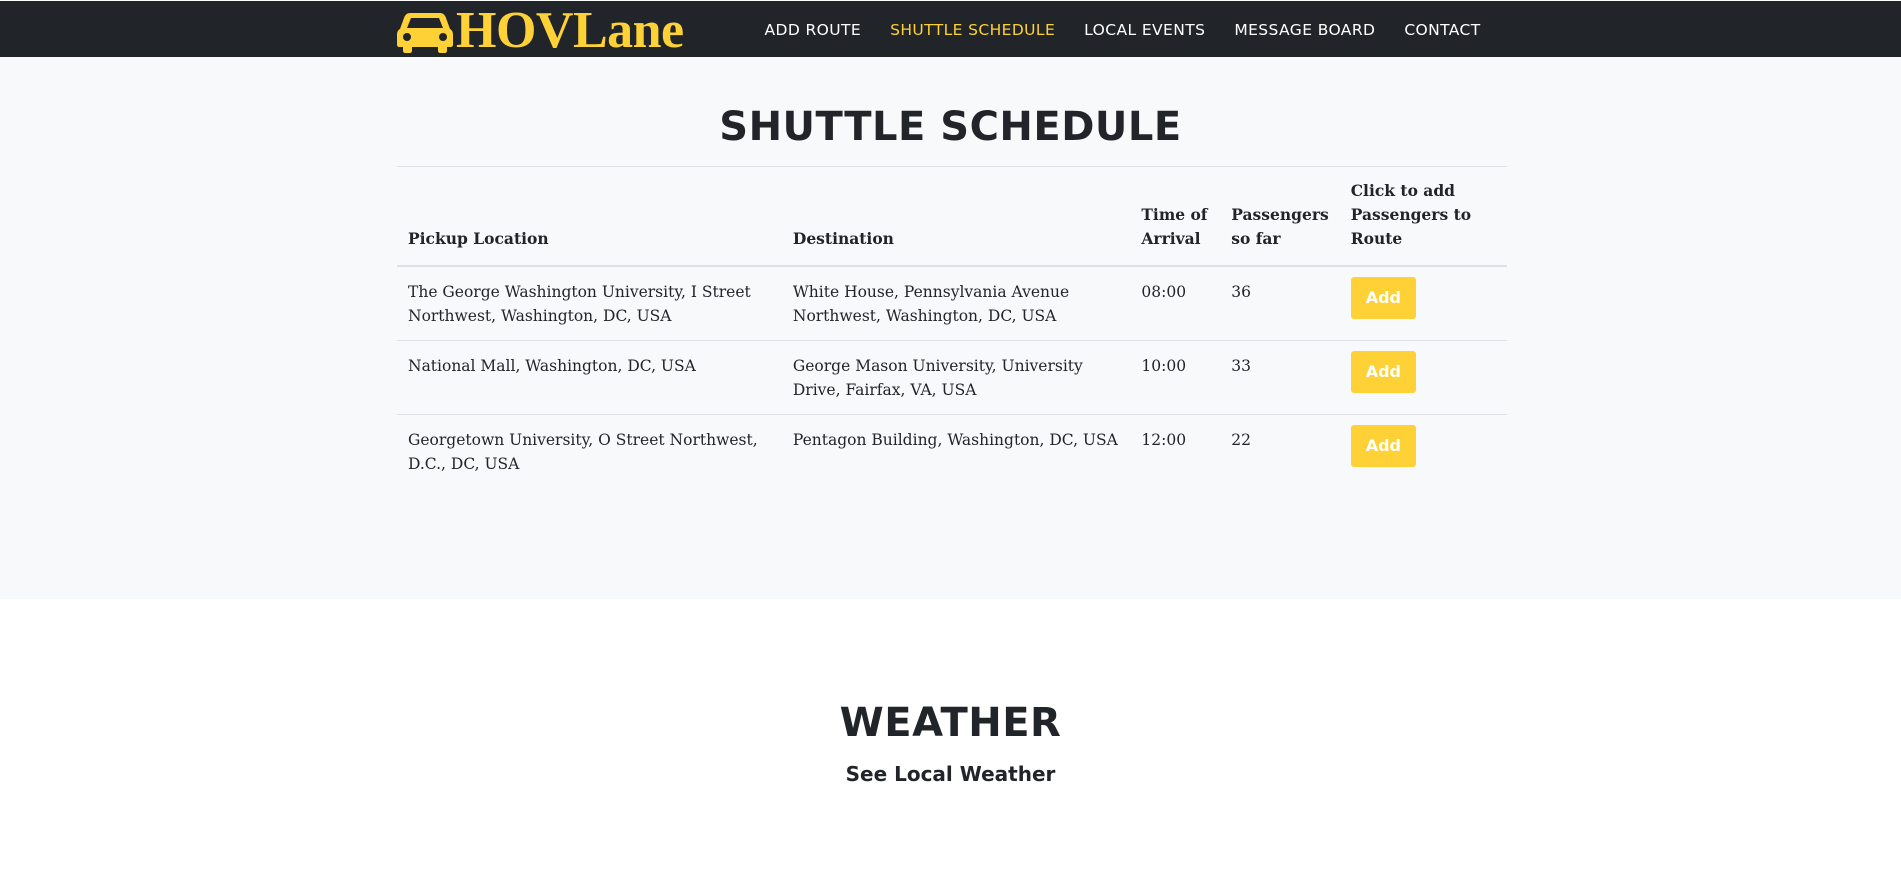 The width and height of the screenshot is (1901, 887). I want to click on nav-contact: CONTACT, so click(1442, 30).